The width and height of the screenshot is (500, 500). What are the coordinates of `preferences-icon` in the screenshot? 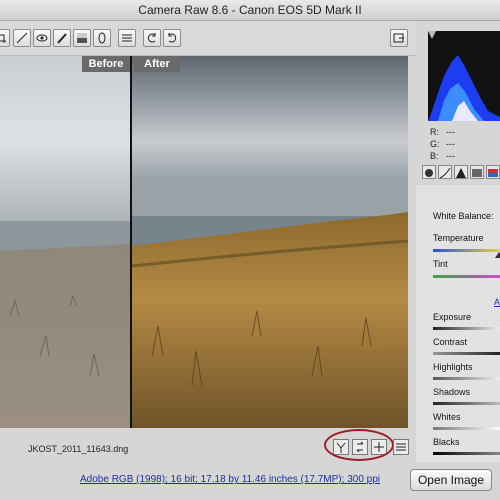 It's located at (127, 38).